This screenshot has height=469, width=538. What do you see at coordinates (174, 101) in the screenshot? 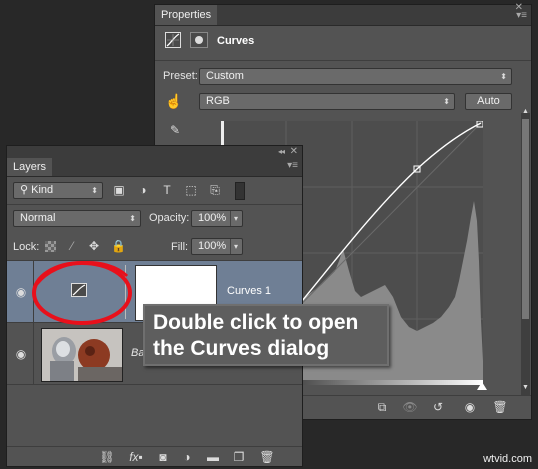
I see `hand-target-icon: ☝` at bounding box center [174, 101].